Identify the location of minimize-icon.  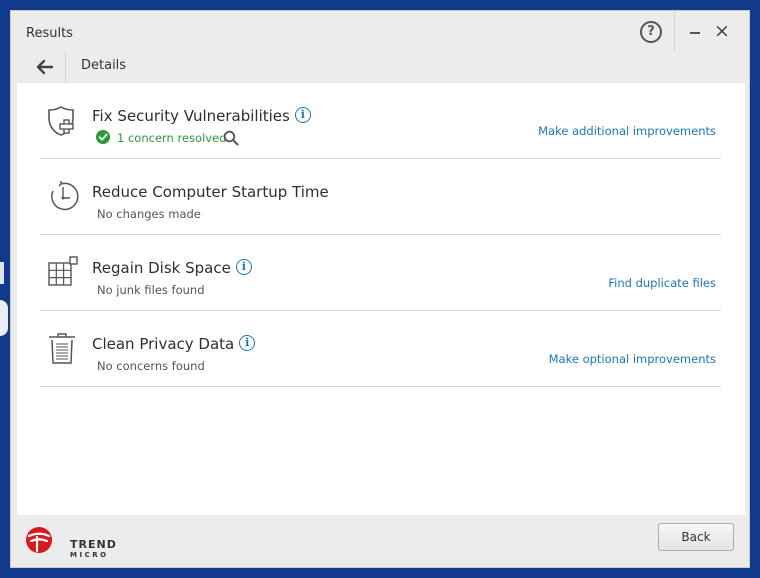
(695, 37).